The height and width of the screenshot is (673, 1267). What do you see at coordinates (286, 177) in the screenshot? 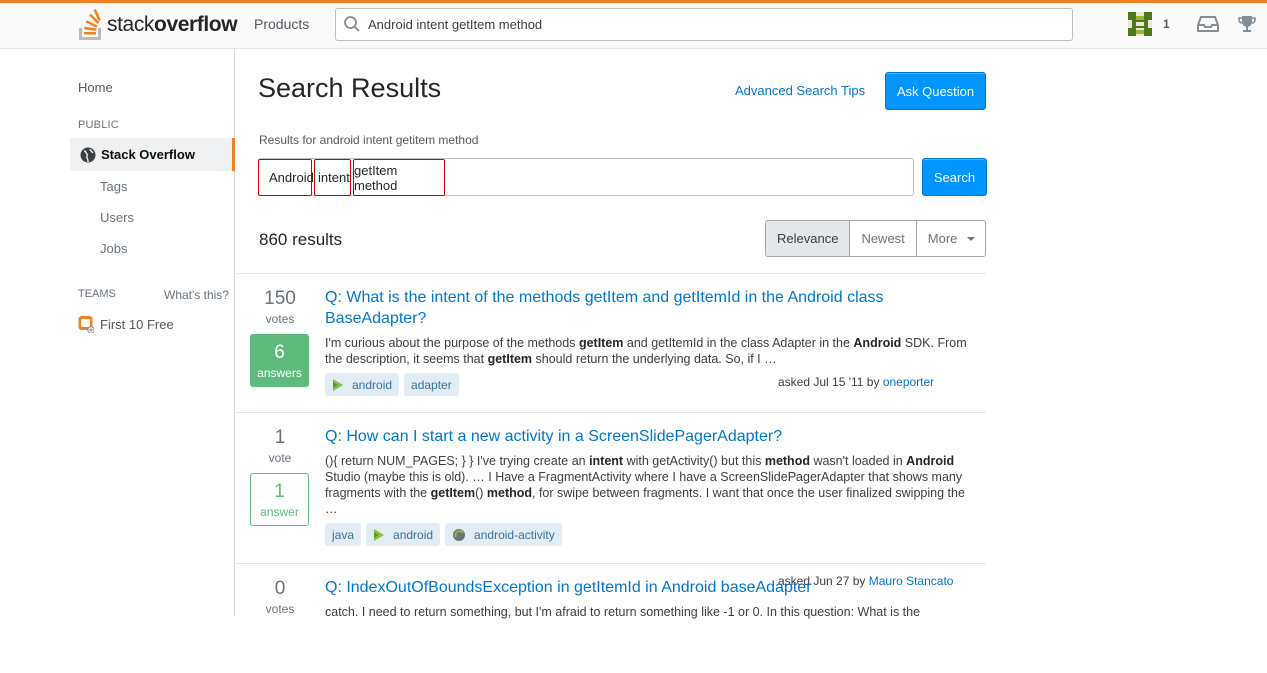
I see `query-token: Android` at bounding box center [286, 177].